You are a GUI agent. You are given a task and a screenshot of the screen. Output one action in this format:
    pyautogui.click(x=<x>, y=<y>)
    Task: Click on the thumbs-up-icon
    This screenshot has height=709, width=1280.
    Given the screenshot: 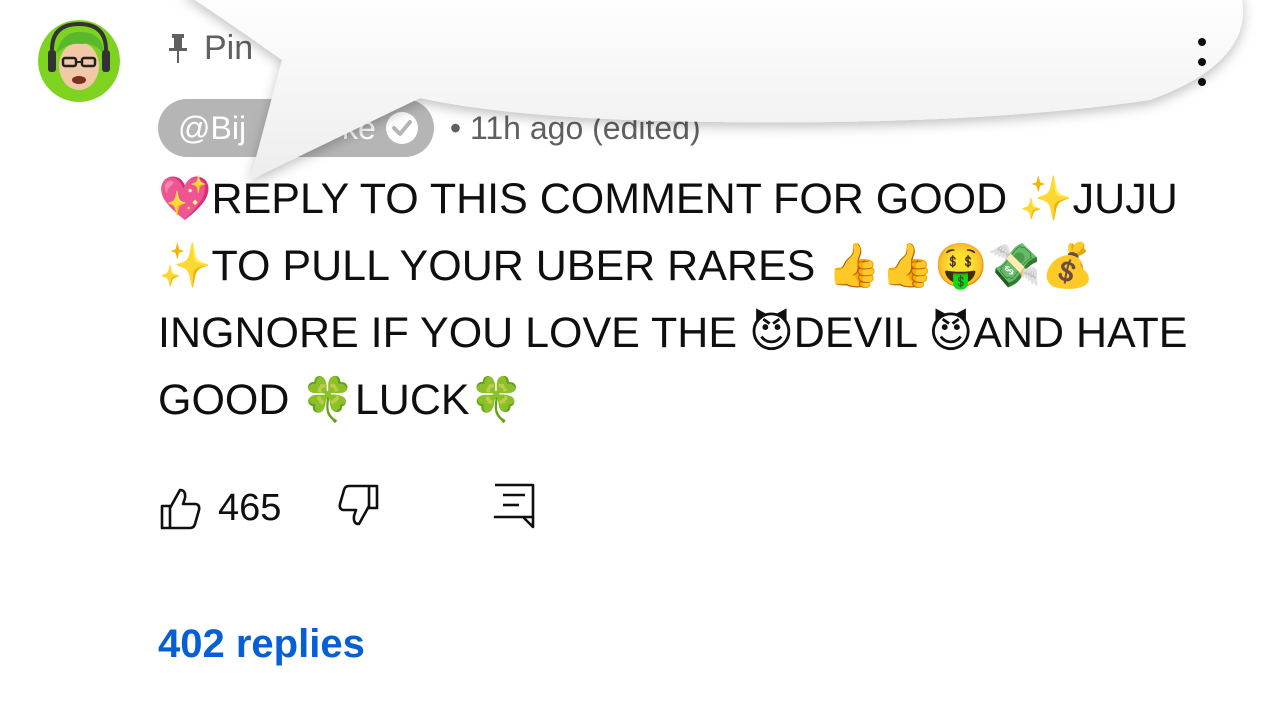 What is the action you would take?
    pyautogui.click(x=180, y=509)
    